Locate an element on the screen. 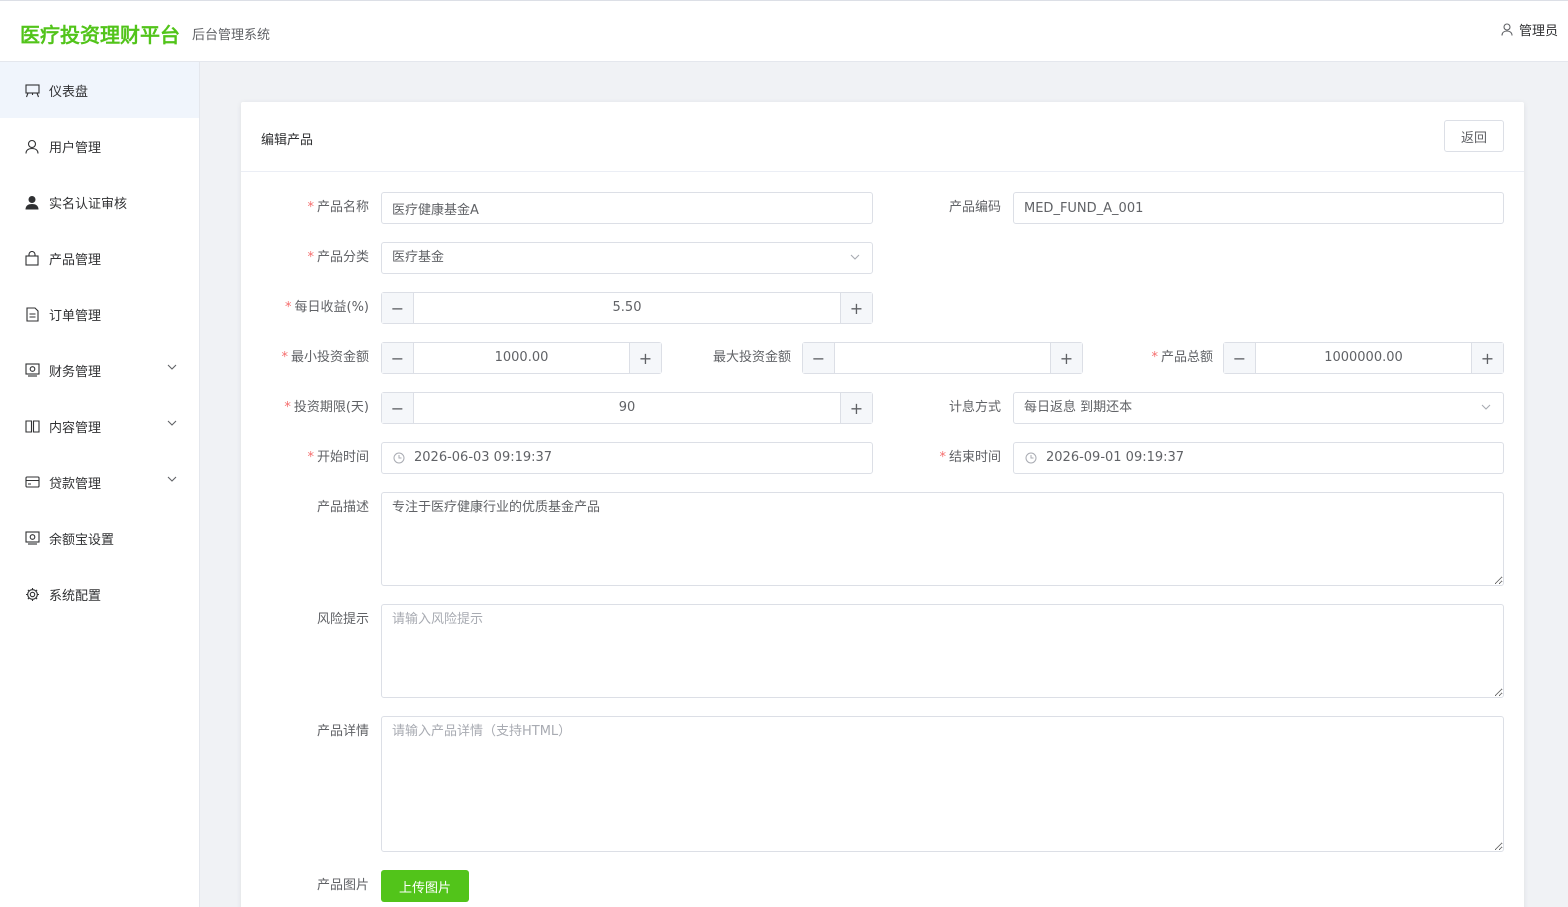 The height and width of the screenshot is (907, 1568). product-code-label: 产品编码 is located at coordinates (974, 207).